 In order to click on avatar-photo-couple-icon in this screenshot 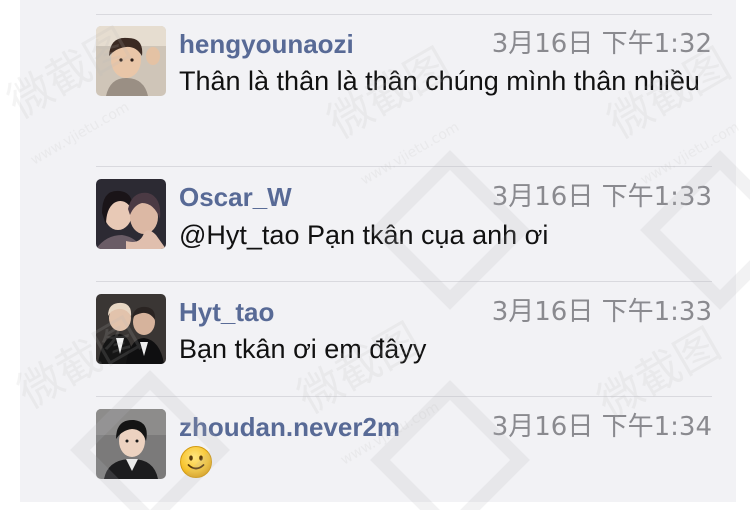, I will do `click(131, 214)`.